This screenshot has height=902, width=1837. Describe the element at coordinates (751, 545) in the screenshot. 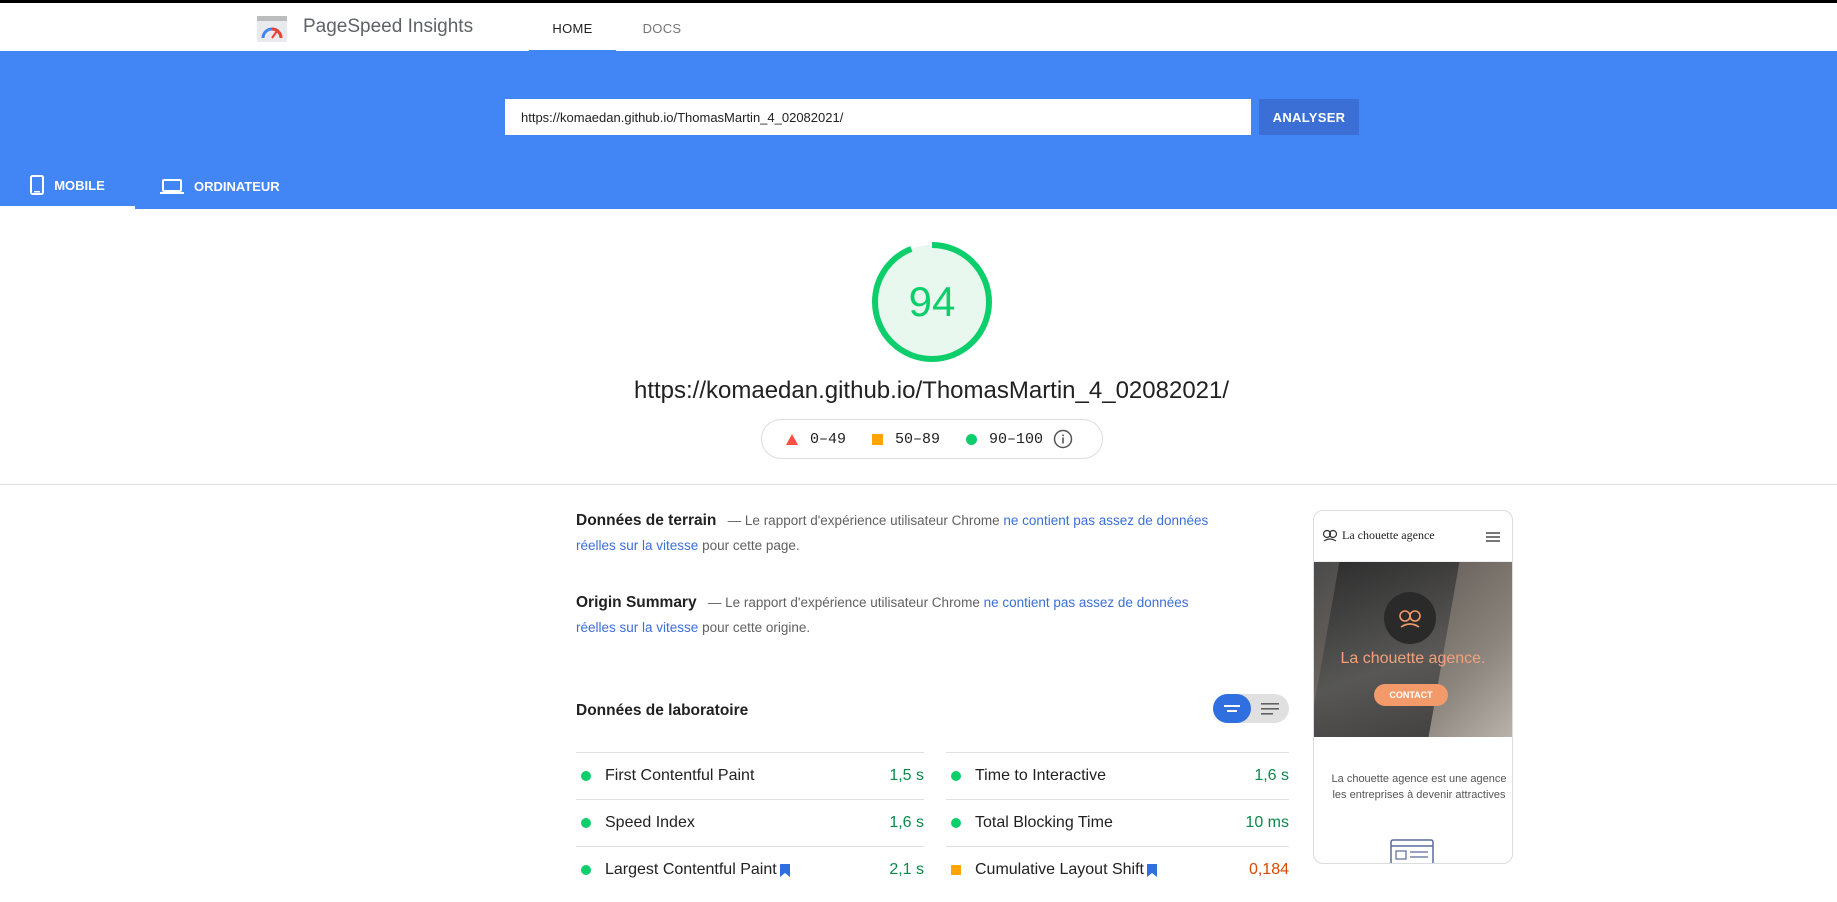

I see `field-data-text-after: pour cette page.` at that location.